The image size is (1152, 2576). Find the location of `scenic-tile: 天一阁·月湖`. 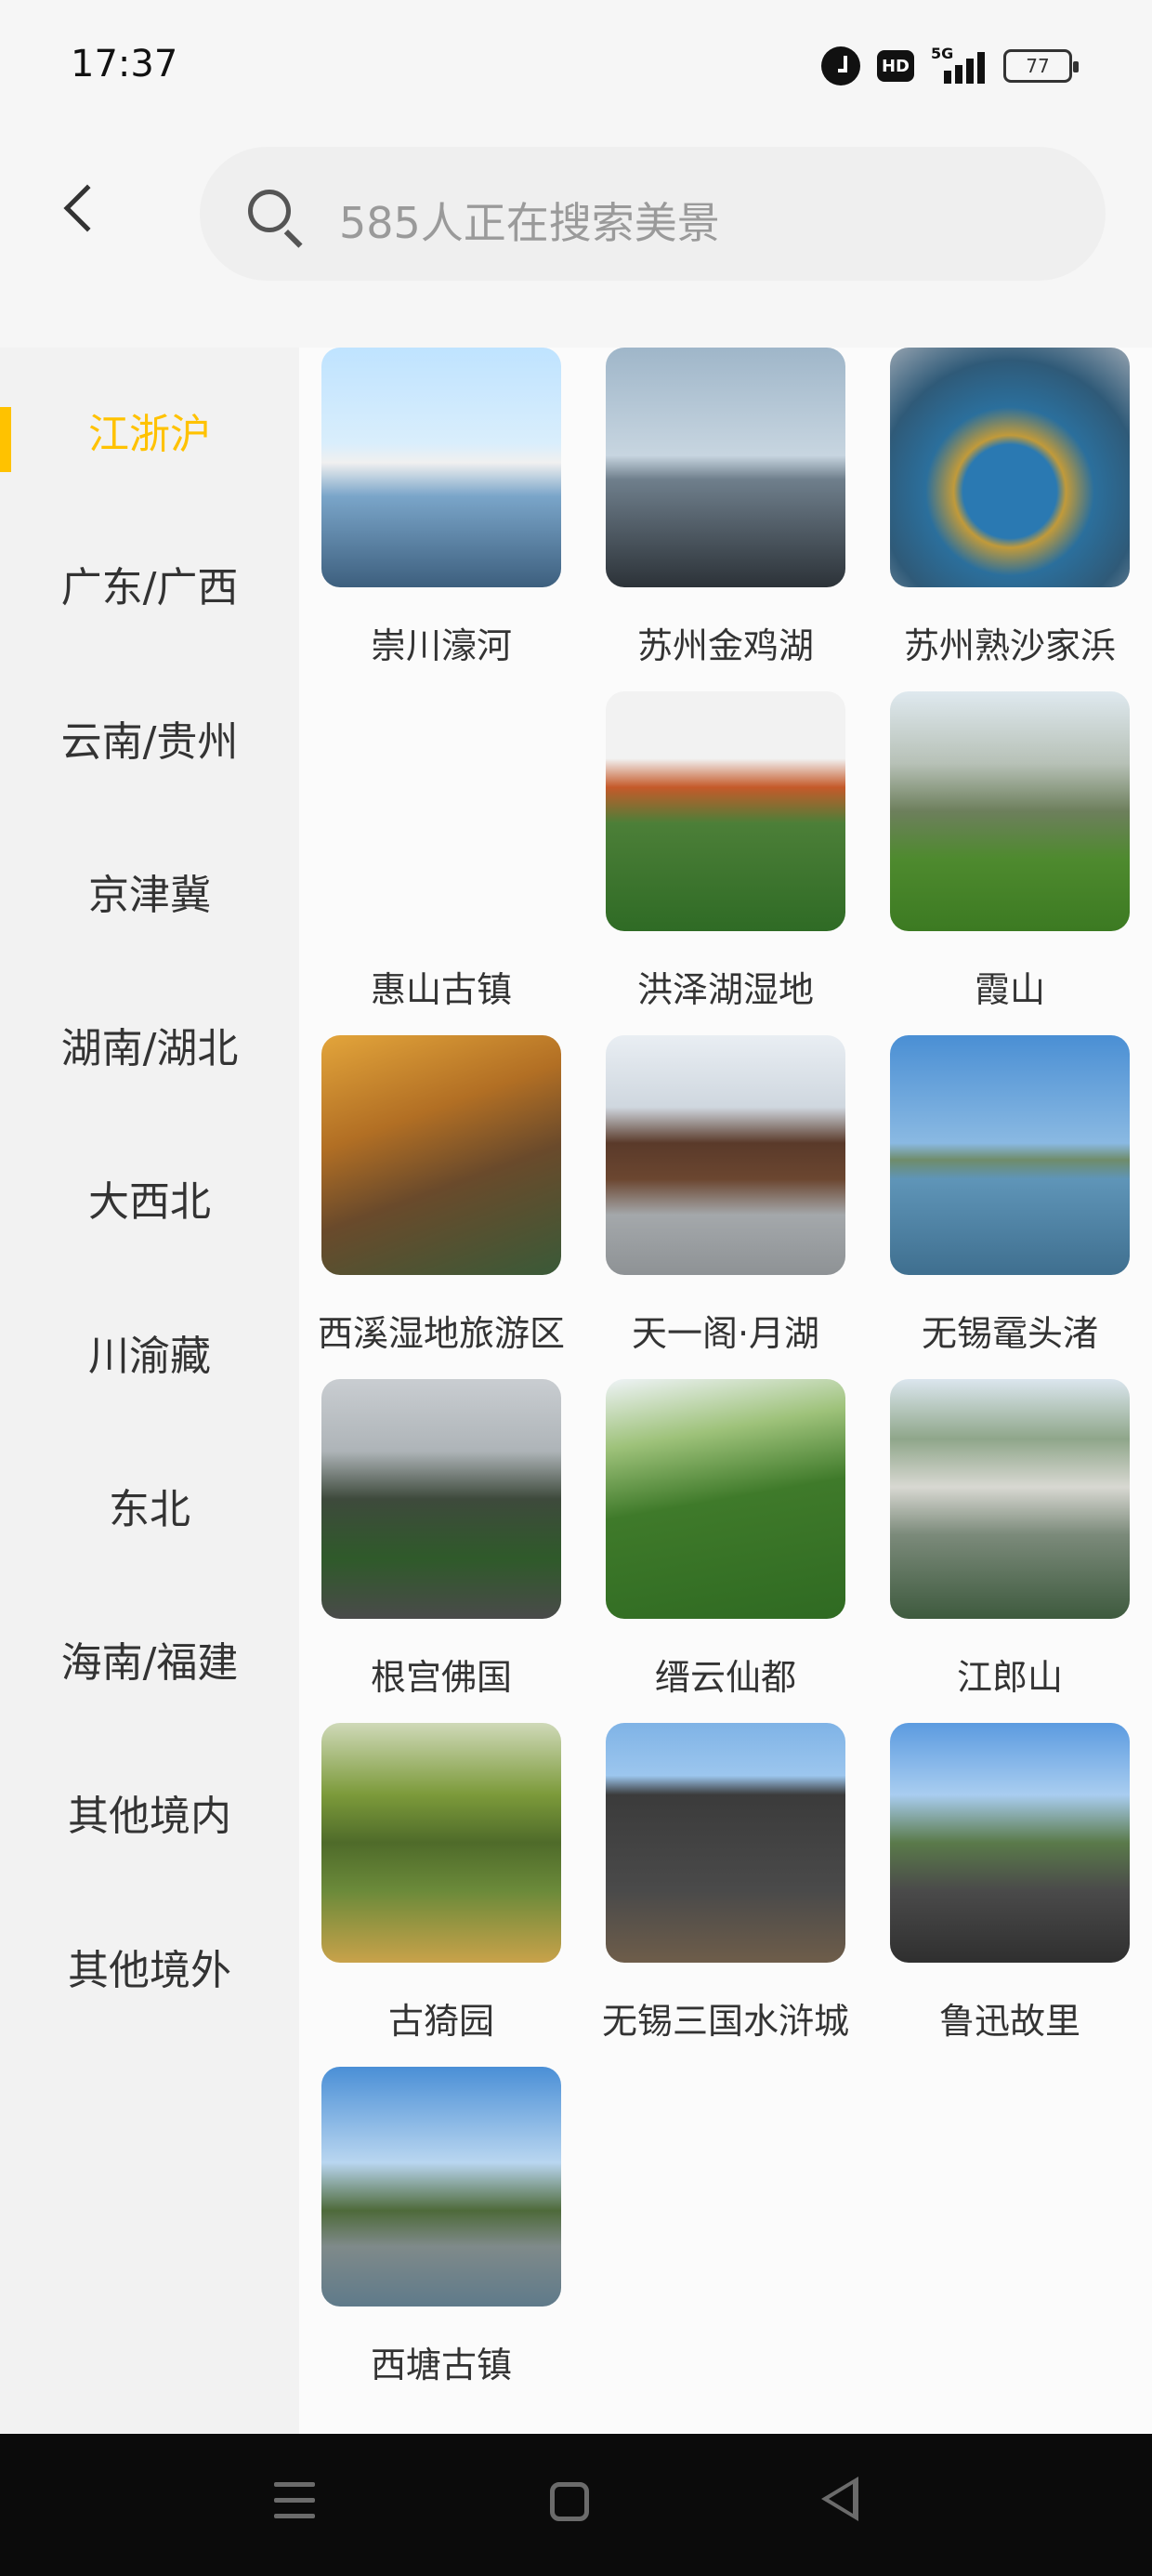

scenic-tile: 天一阁·月湖 is located at coordinates (725, 1207).